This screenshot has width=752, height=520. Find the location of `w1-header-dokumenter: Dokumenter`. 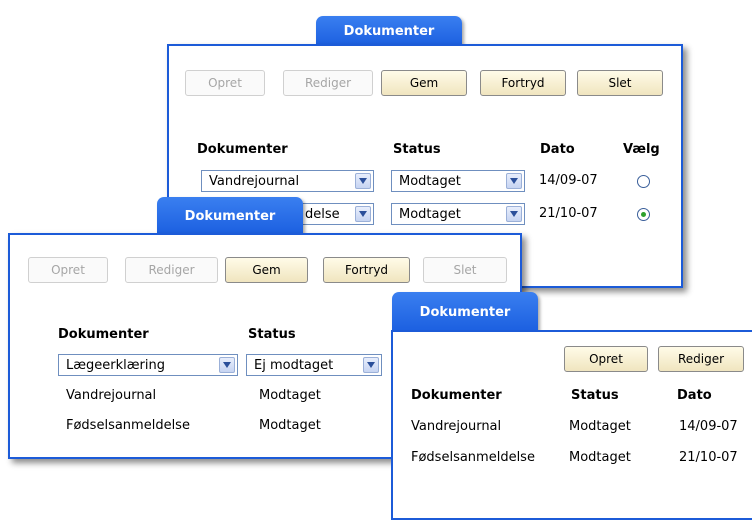

w1-header-dokumenter: Dokumenter is located at coordinates (242, 149).